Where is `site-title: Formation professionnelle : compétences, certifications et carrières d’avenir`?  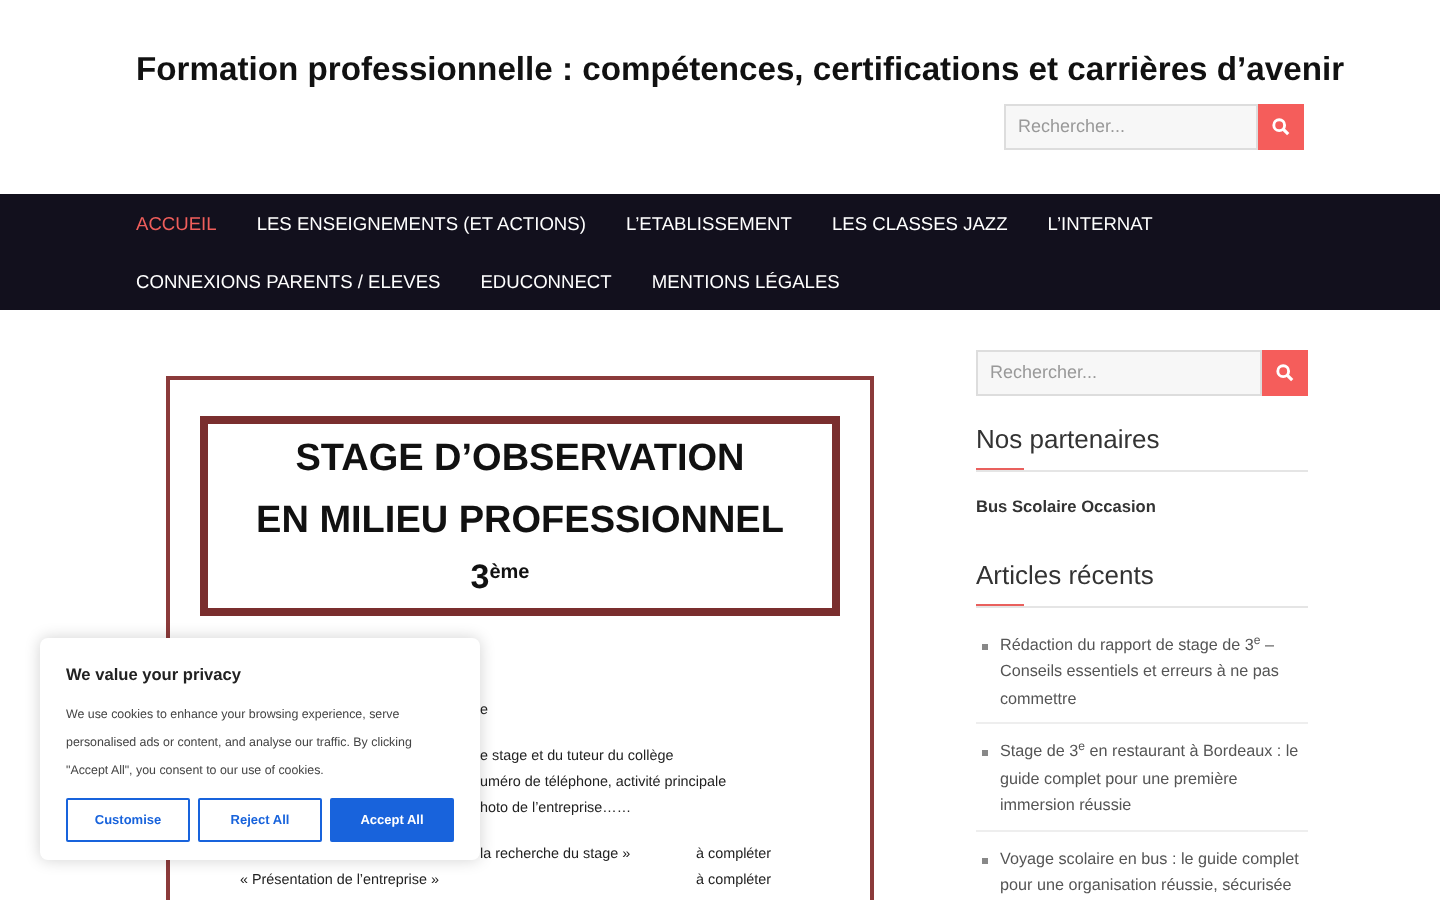
site-title: Formation professionnelle : compétences, certifications et carrières d’avenir is located at coordinates (740, 70).